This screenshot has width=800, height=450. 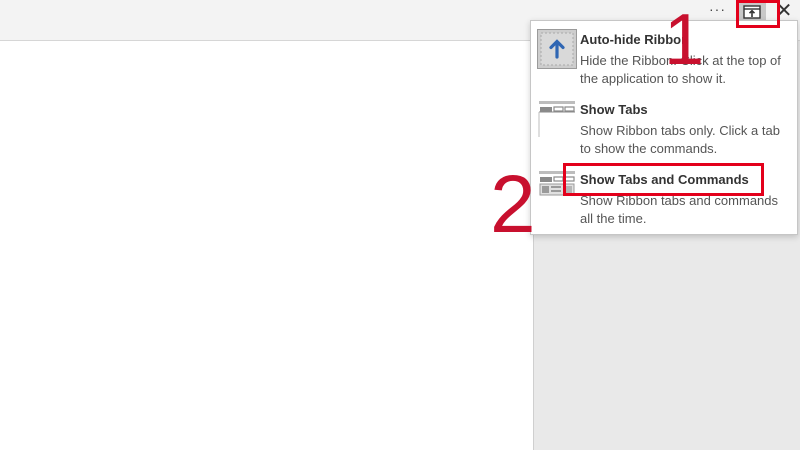 I want to click on highlight-show-tabs-and-commands, so click(x=663, y=179).